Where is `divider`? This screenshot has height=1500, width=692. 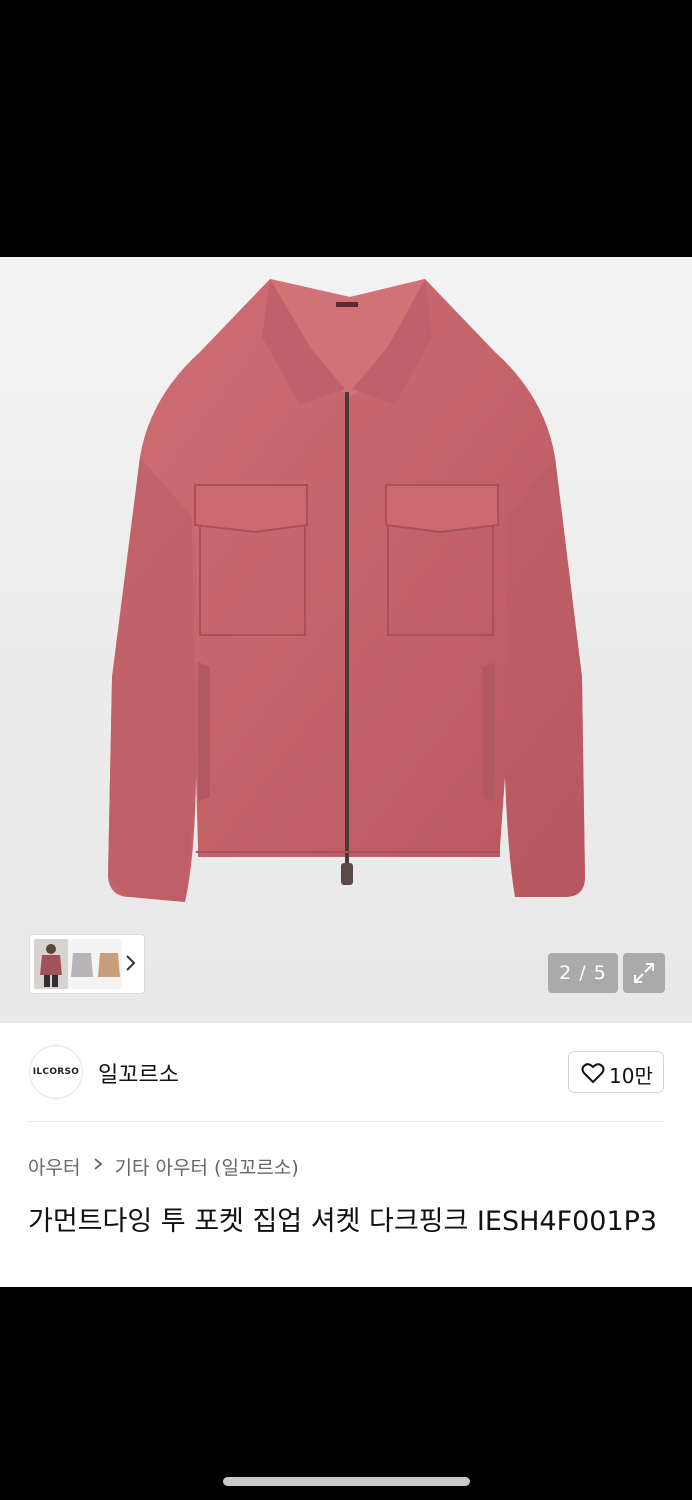
divider is located at coordinates (346, 1121).